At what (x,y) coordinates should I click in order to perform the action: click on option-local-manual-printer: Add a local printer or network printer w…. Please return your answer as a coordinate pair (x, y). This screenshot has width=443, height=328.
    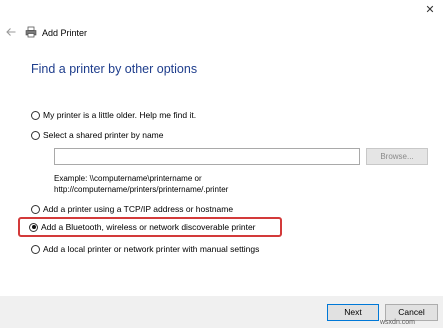
    Looking at the image, I should click on (145, 249).